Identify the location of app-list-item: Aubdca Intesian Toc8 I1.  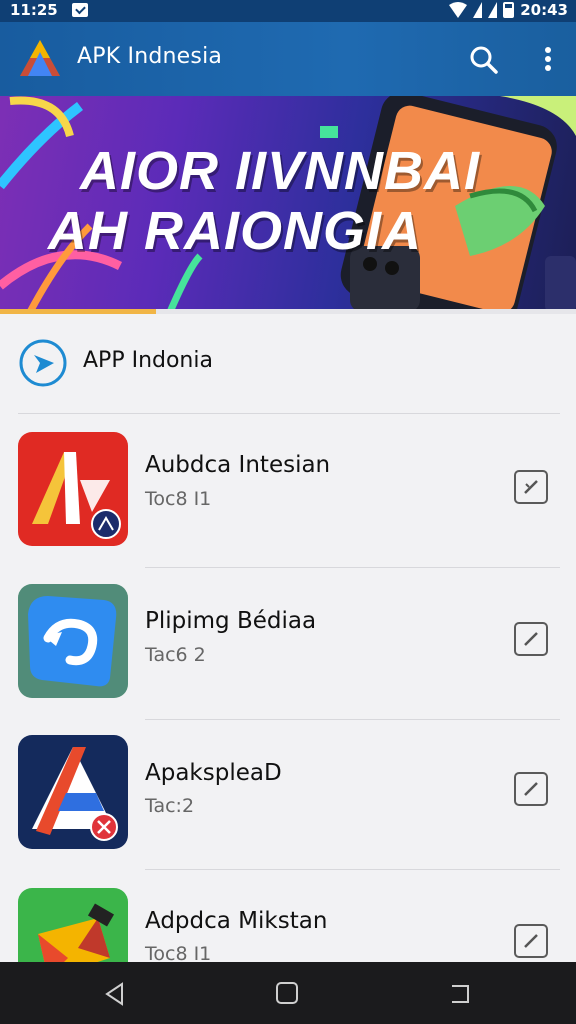
(288, 490).